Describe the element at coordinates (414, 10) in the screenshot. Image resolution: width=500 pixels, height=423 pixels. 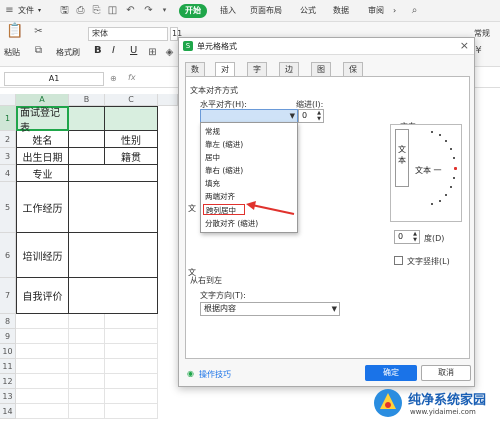
I see `search-icon: ⌕` at that location.